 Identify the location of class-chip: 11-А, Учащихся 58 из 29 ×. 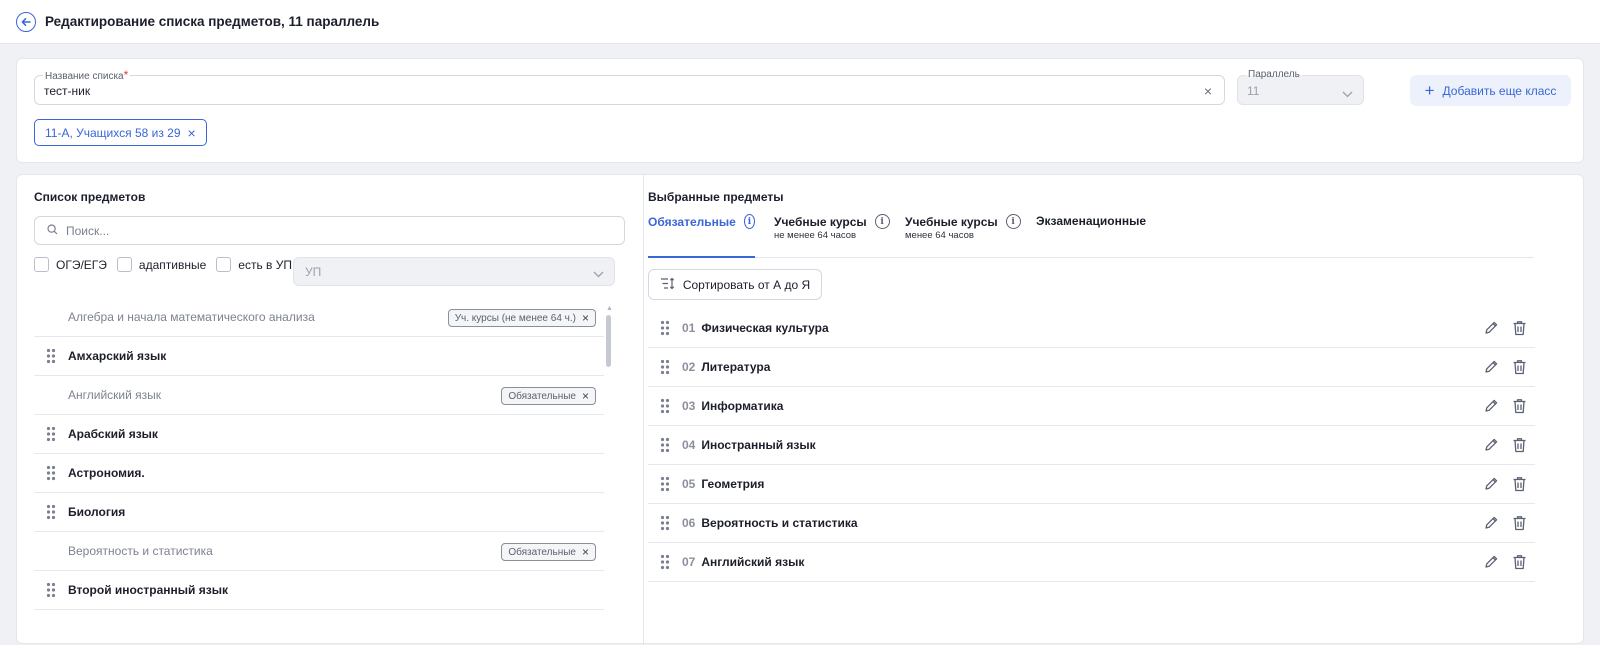
(120, 132).